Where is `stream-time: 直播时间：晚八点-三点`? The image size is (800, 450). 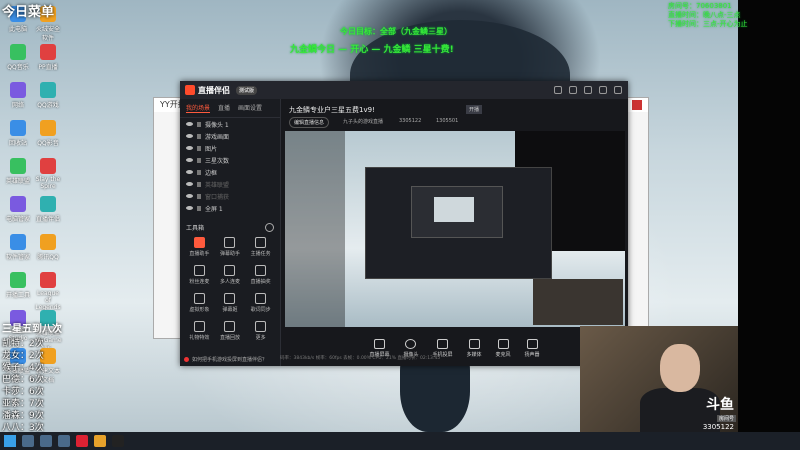 stream-time: 直播时间：晚八点-三点 is located at coordinates (704, 15).